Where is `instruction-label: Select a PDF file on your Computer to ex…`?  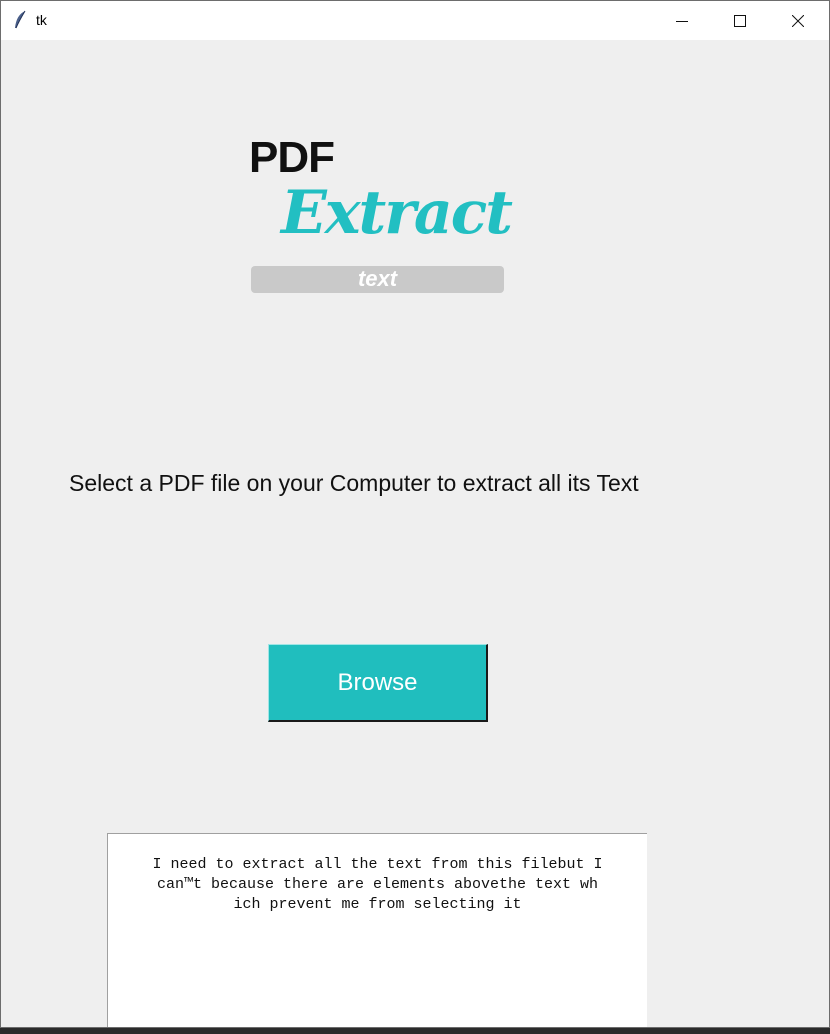 instruction-label: Select a PDF file on your Computer to ex… is located at coordinates (354, 483).